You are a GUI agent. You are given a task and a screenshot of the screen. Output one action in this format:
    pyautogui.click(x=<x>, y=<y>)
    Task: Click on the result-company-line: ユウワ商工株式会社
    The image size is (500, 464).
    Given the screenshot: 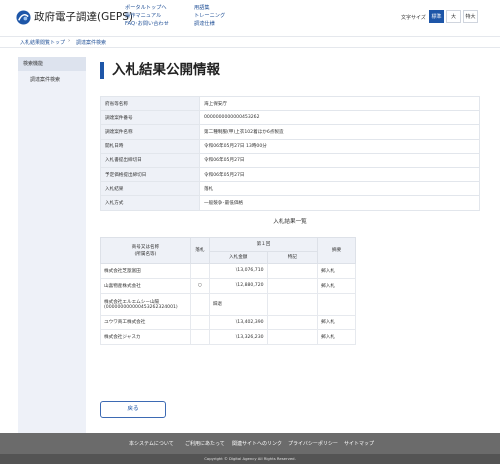 What is the action you would take?
    pyautogui.click(x=125, y=323)
    